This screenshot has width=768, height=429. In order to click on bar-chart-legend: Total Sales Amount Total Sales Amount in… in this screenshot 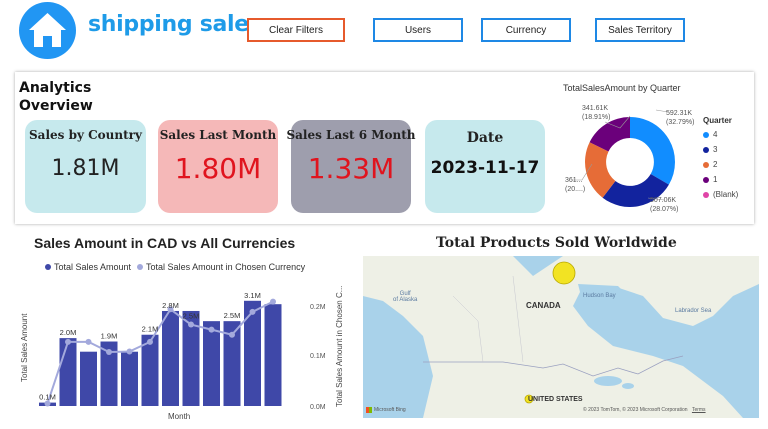, I will do `click(175, 267)`.